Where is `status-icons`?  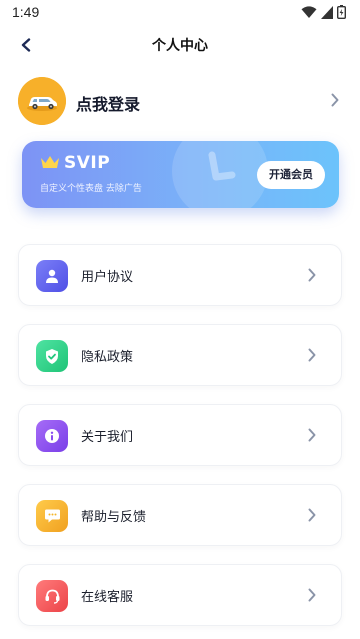
status-icons is located at coordinates (323, 12).